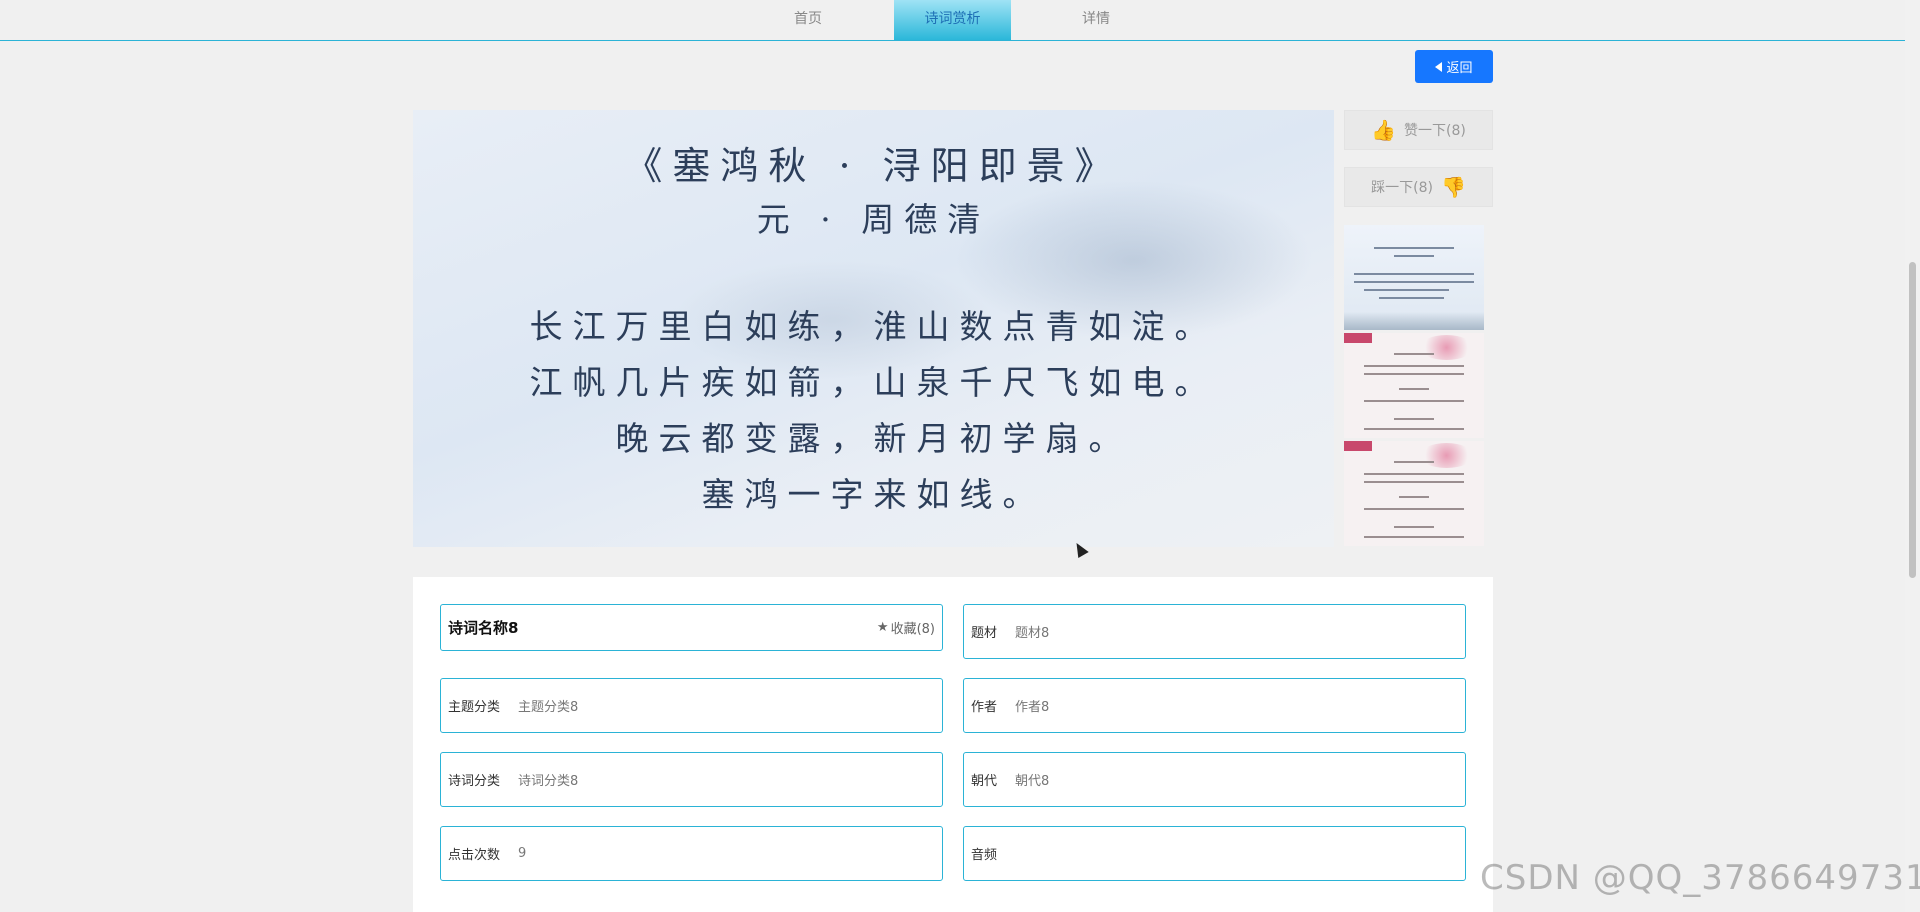  What do you see at coordinates (873, 219) in the screenshot?
I see `poem-author: 元 · 周德清` at bounding box center [873, 219].